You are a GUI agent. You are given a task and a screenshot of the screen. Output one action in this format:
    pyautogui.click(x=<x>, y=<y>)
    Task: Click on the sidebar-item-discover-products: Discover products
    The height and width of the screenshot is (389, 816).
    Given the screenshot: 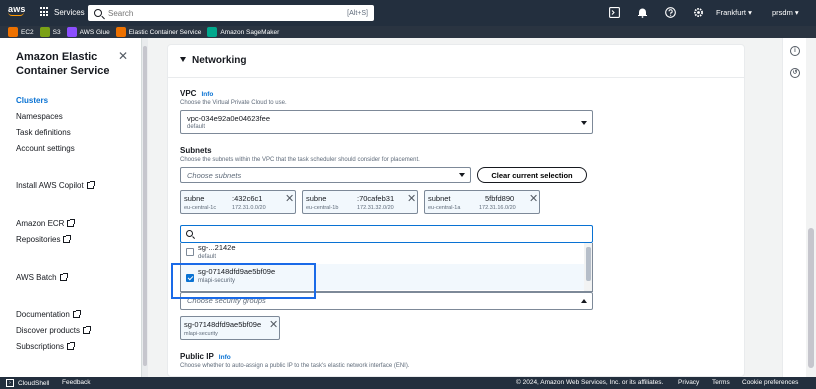 What is the action you would take?
    pyautogui.click(x=54, y=330)
    